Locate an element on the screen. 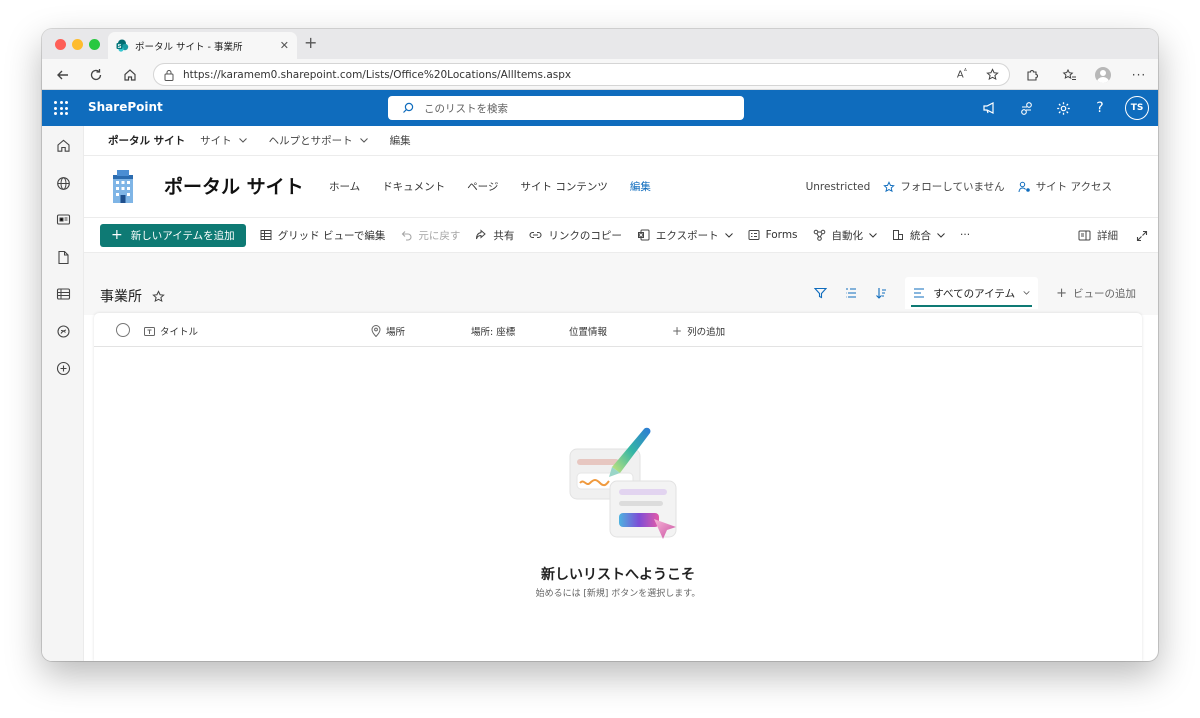 This screenshot has height=718, width=1200. svg-text: S is located at coordinates (120, 47).